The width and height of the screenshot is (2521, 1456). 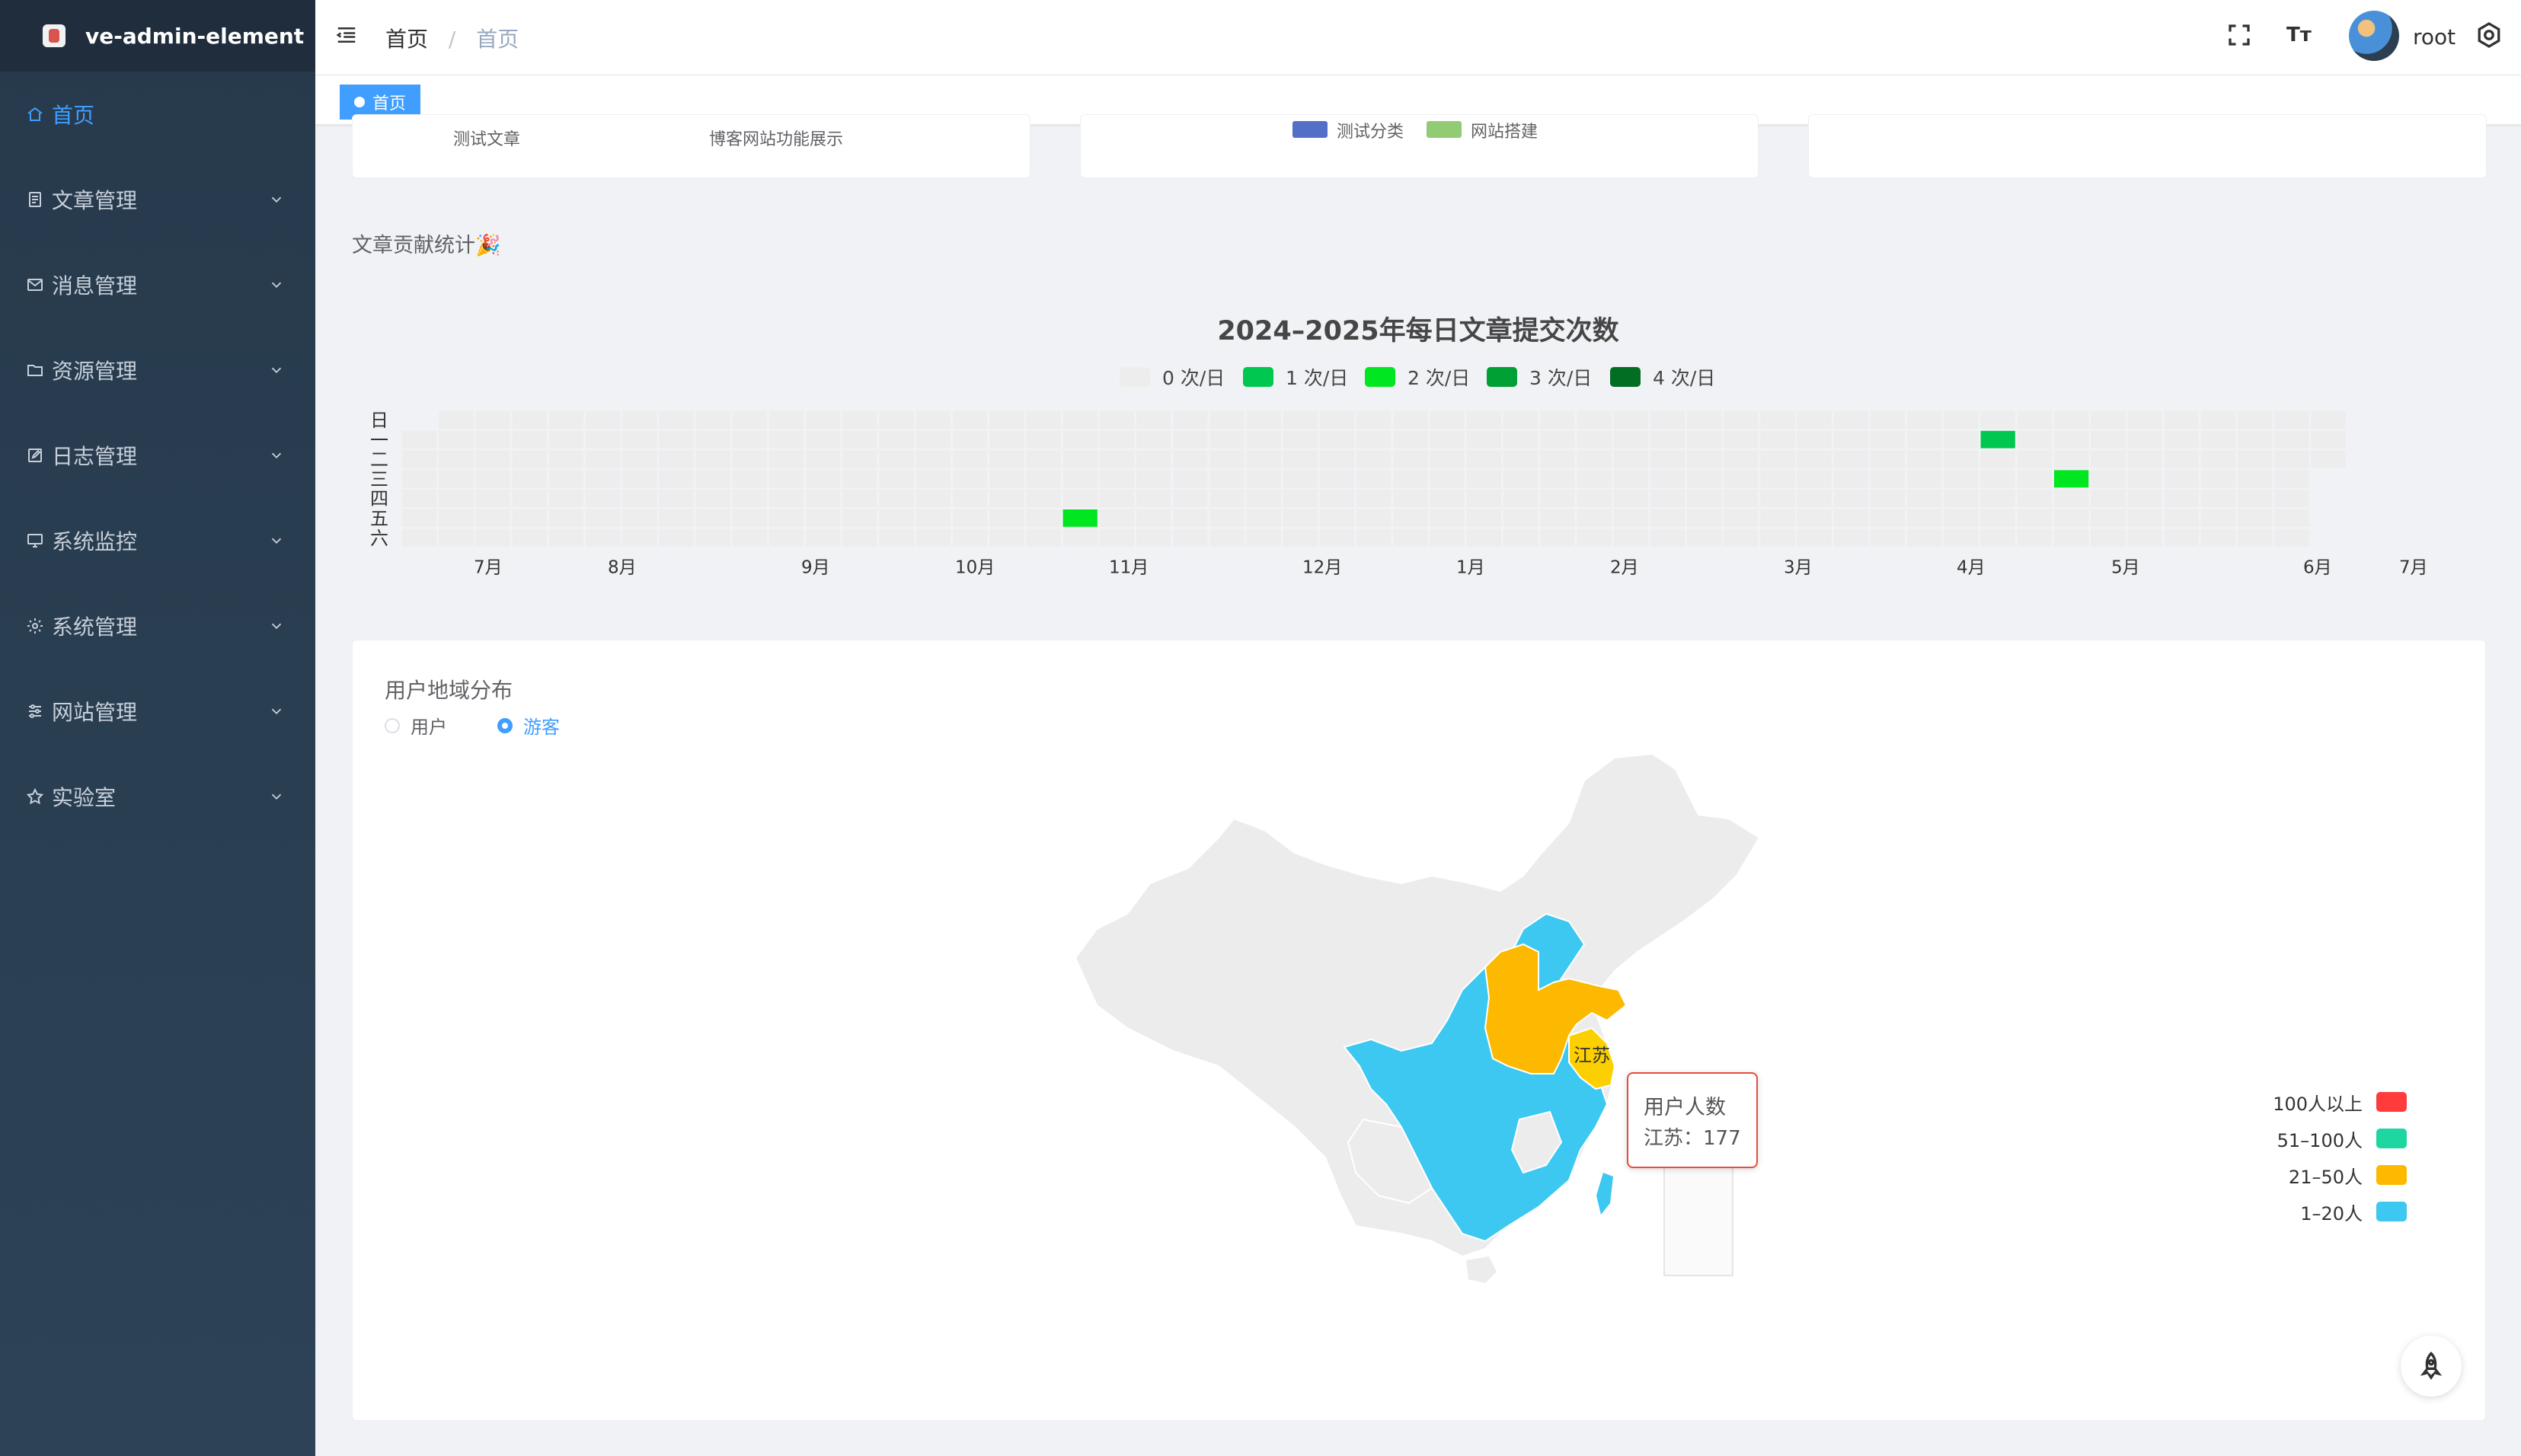 I want to click on sidebar-item-logs: 日志管理, so click(x=157, y=455).